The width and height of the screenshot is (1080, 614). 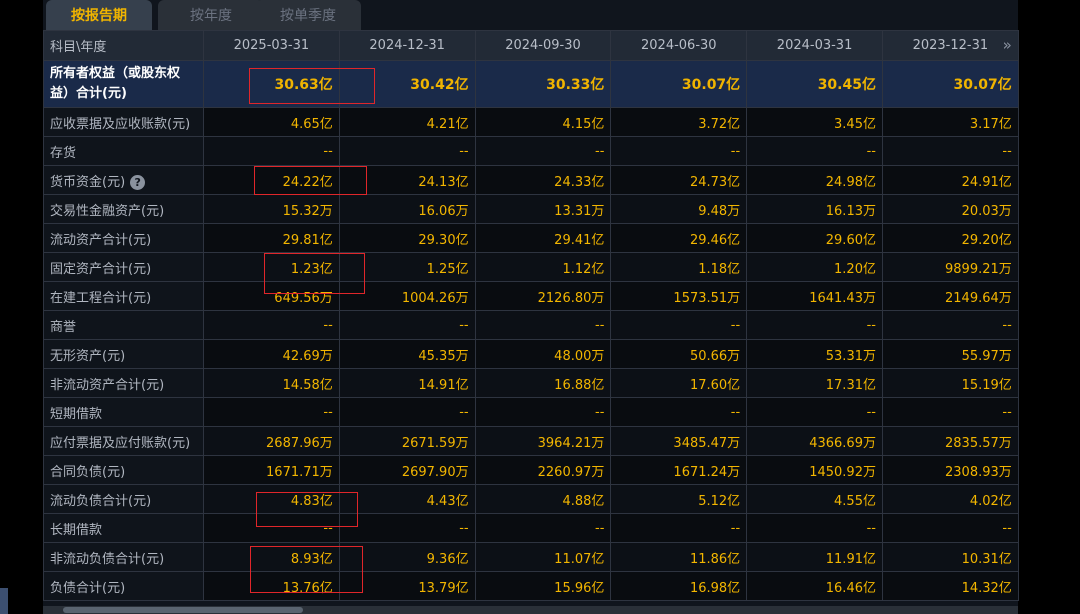 I want to click on column-date: 2024-12-31, so click(x=407, y=45).